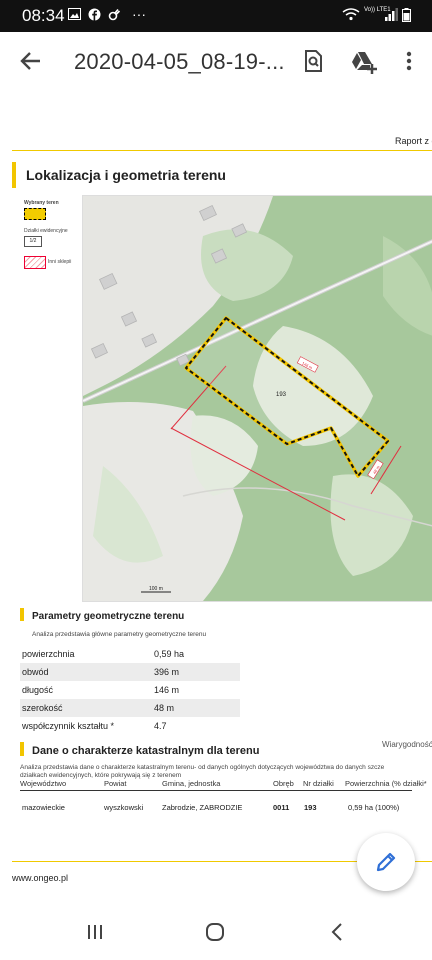 Image resolution: width=432 pixels, height=960 pixels. Describe the element at coordinates (164, 708) in the screenshot. I see `param-value: 48 m` at that location.